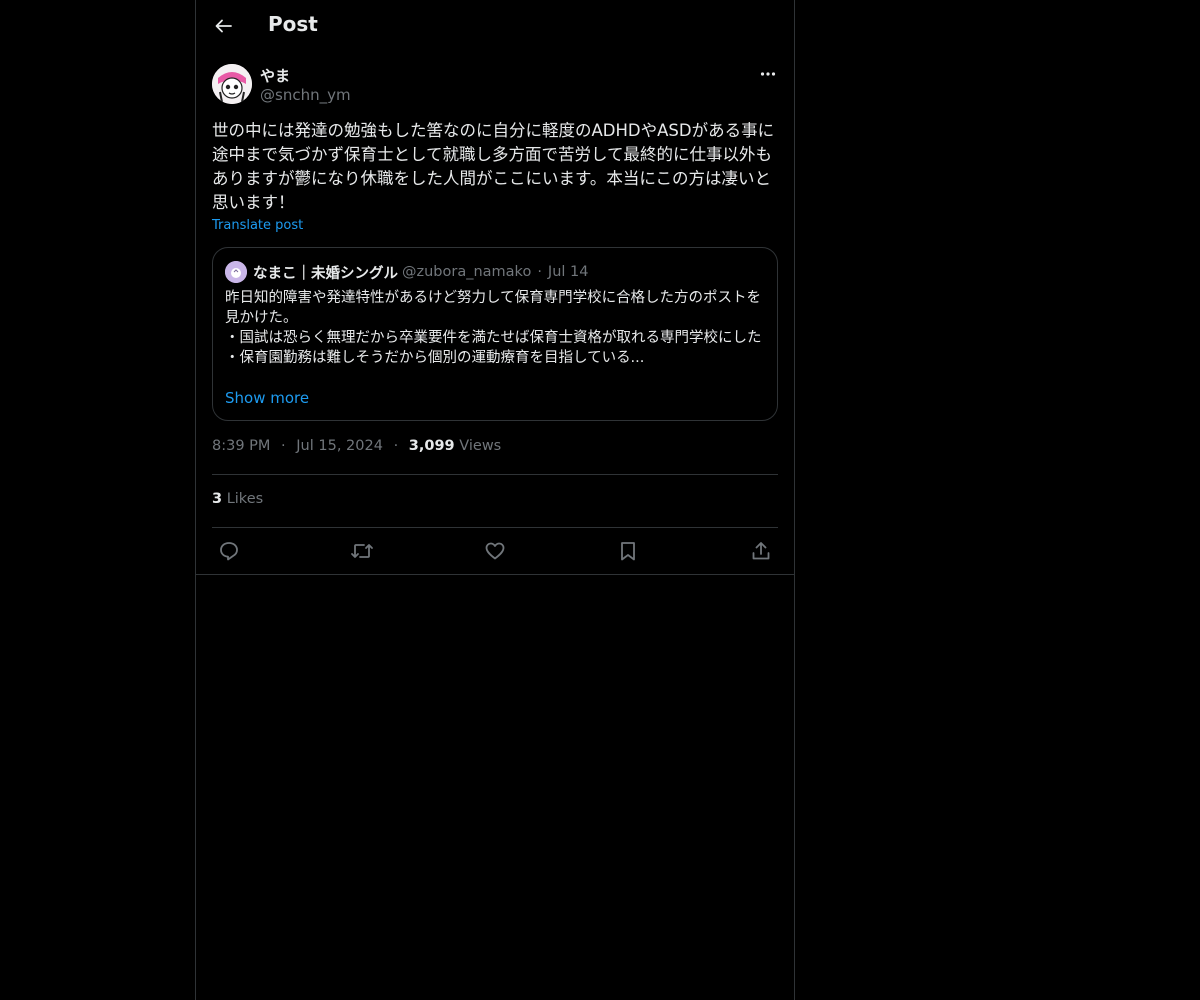 The image size is (1200, 1000). Describe the element at coordinates (241, 446) in the screenshot. I see `post-time: 8:39 PM` at that location.